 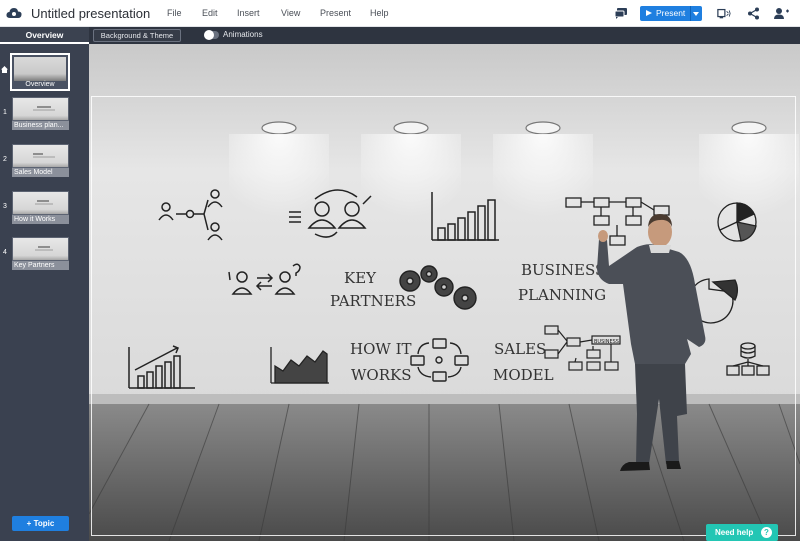 I want to click on slide-item: 2 Sales Model, so click(x=44, y=164).